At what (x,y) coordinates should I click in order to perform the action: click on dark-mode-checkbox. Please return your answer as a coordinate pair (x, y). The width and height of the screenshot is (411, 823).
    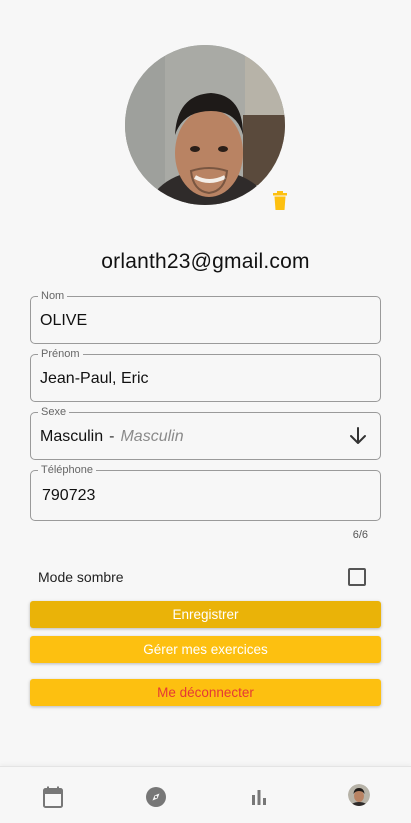
    Looking at the image, I should click on (357, 577).